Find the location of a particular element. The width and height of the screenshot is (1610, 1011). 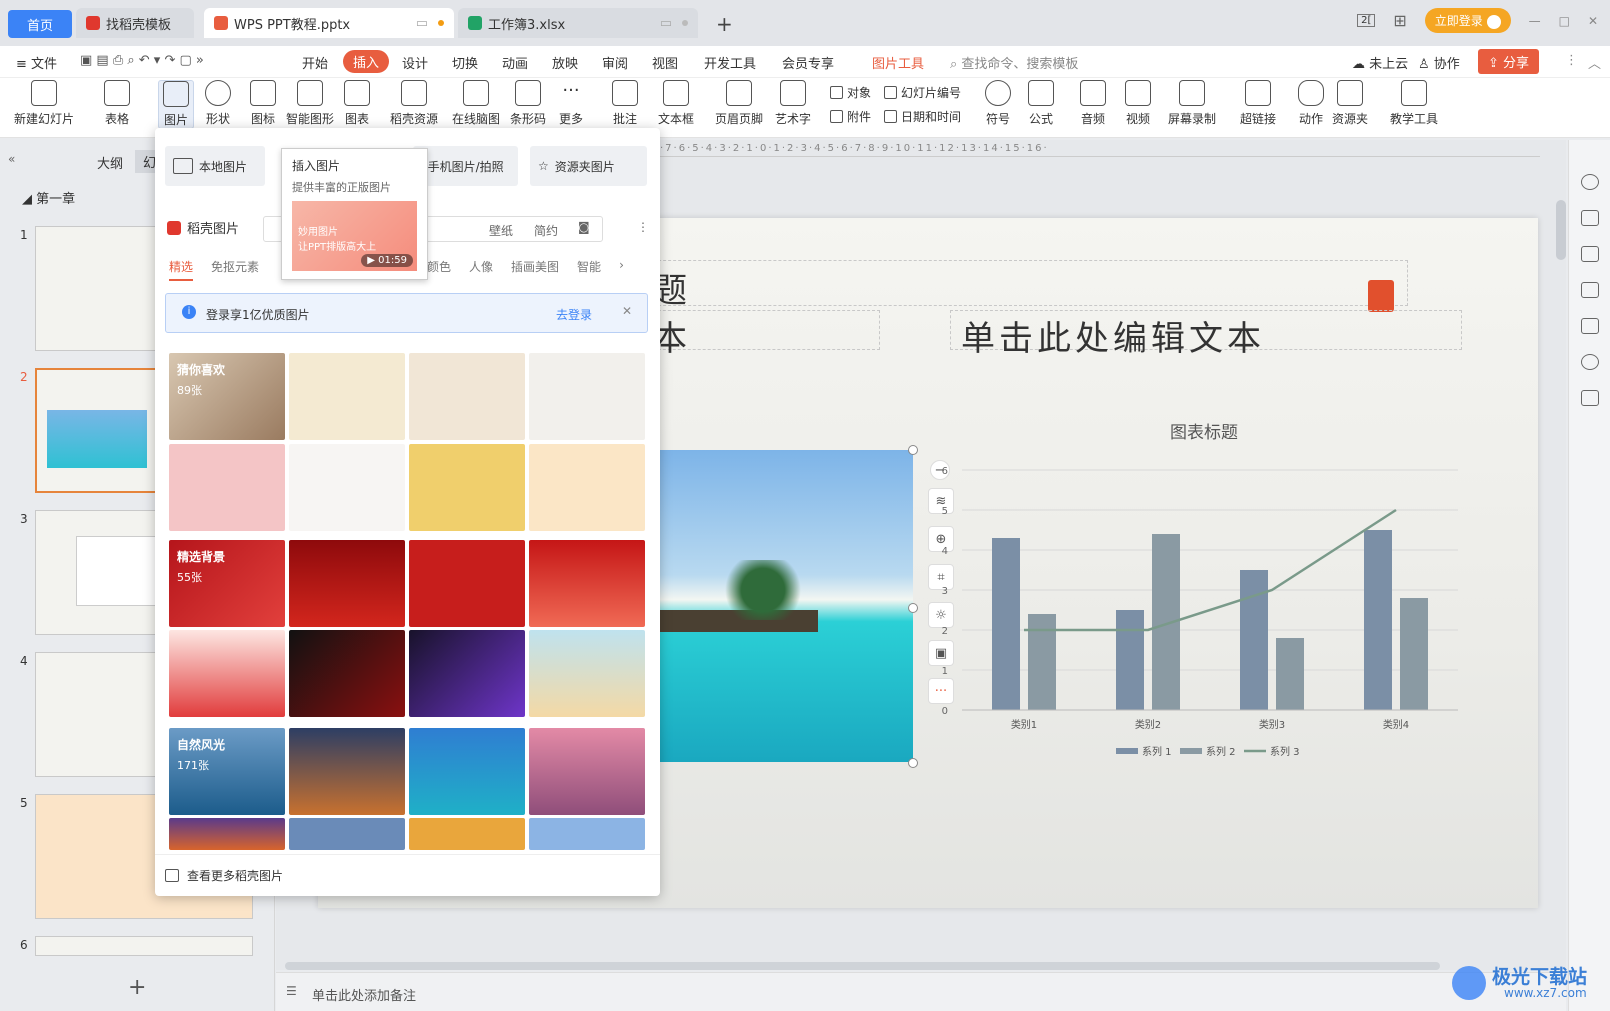

beach-image is located at coordinates (765, 606).